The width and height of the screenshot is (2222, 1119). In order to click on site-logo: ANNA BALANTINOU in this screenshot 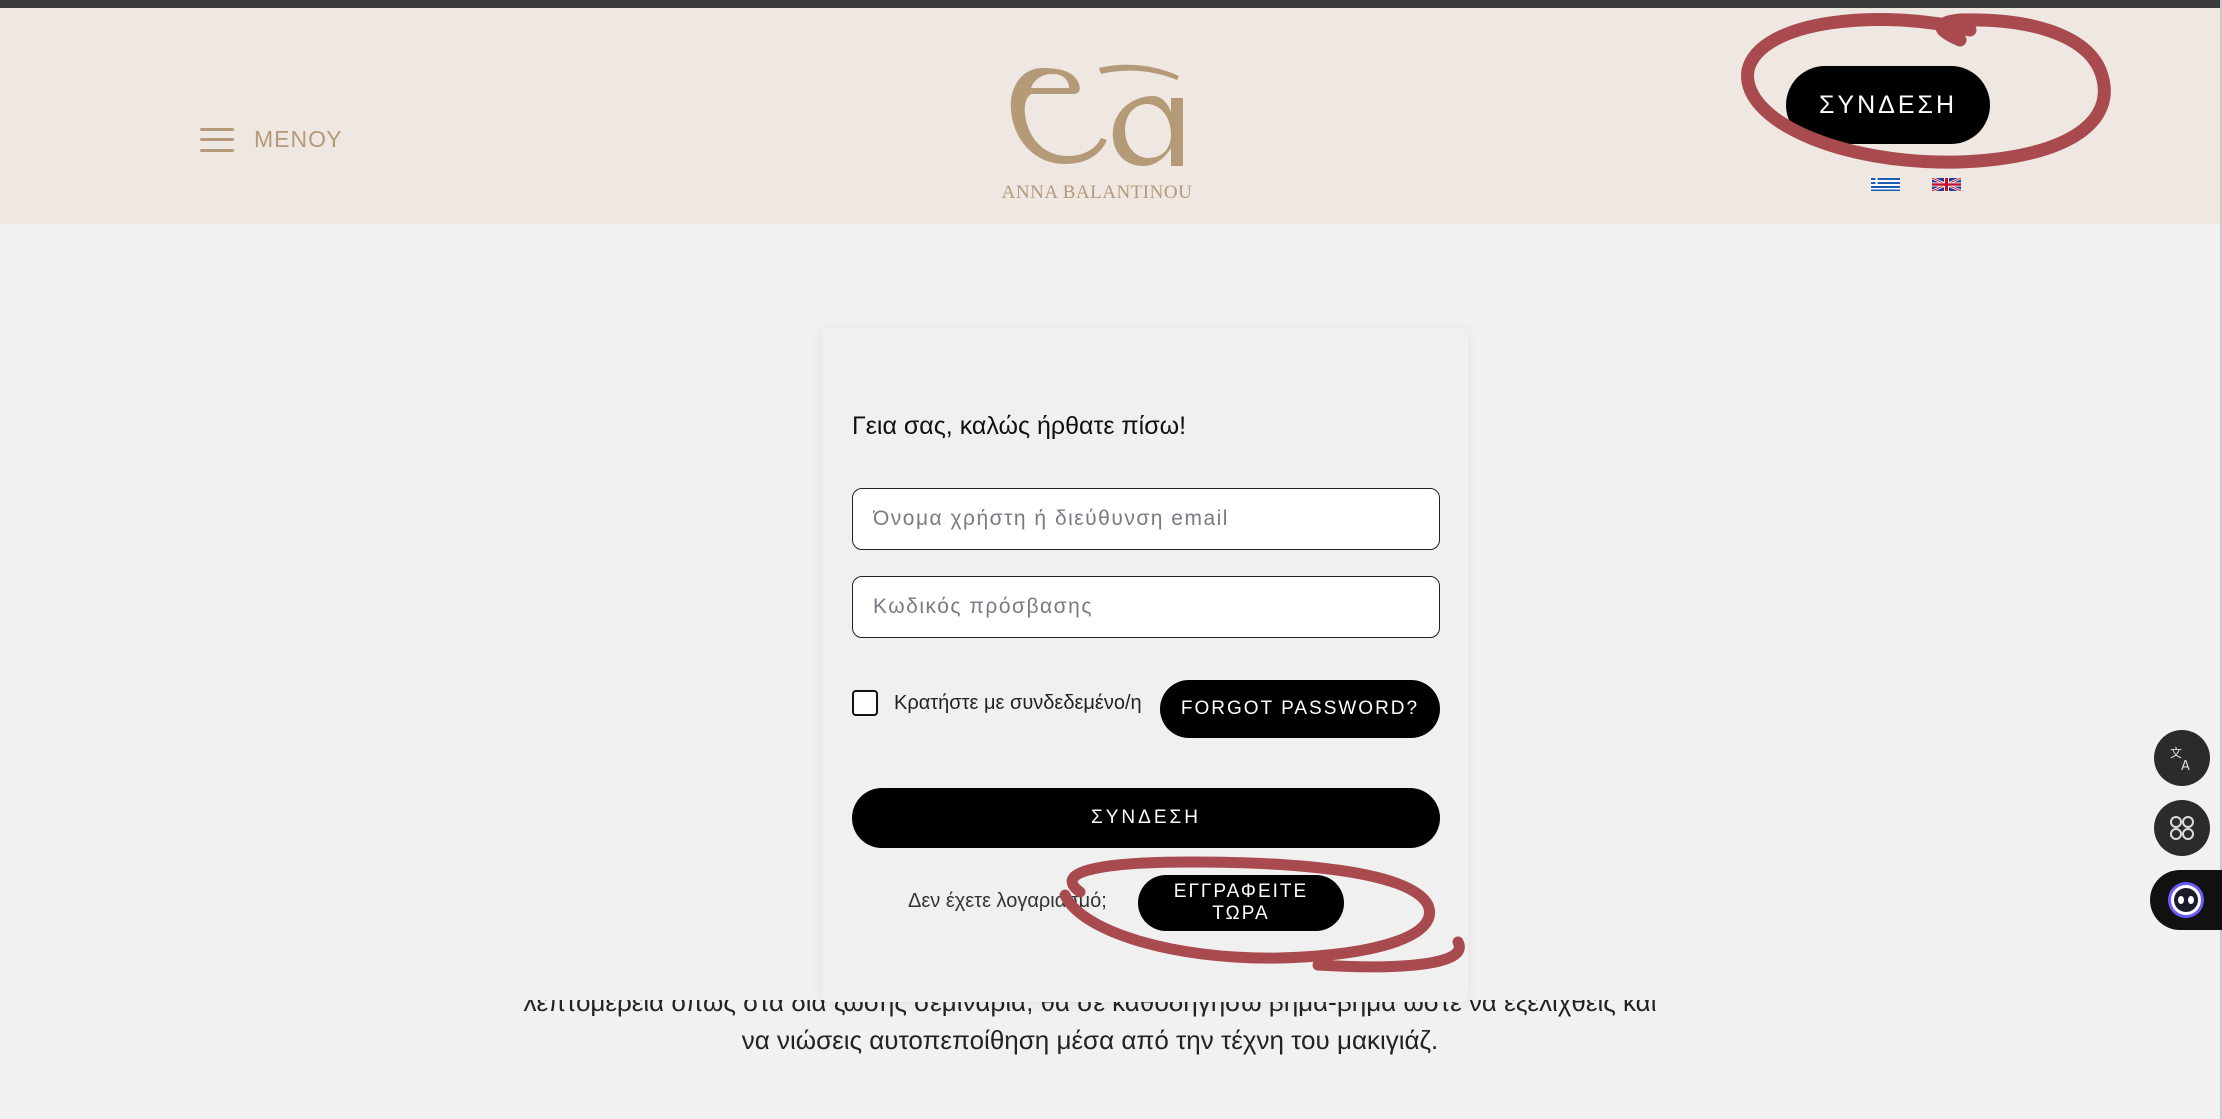, I will do `click(1097, 133)`.